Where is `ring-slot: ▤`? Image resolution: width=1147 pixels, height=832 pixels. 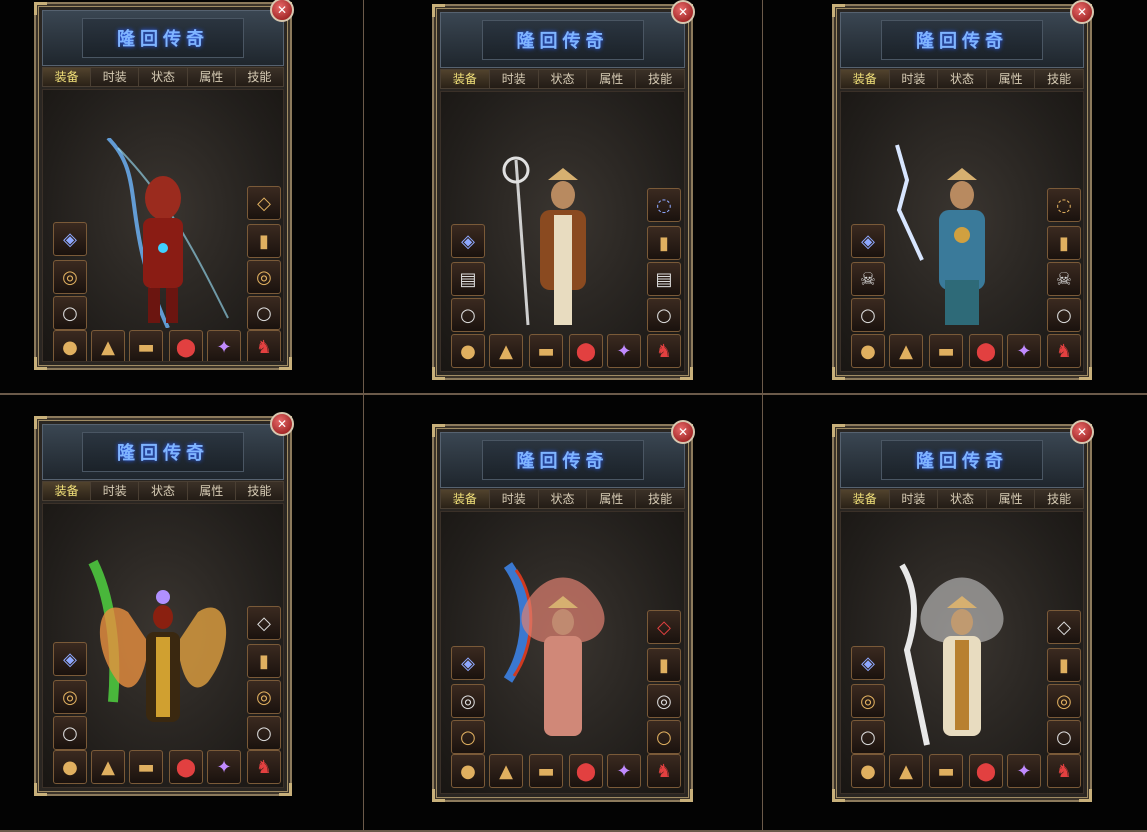
ring-slot: ▤ is located at coordinates (664, 279).